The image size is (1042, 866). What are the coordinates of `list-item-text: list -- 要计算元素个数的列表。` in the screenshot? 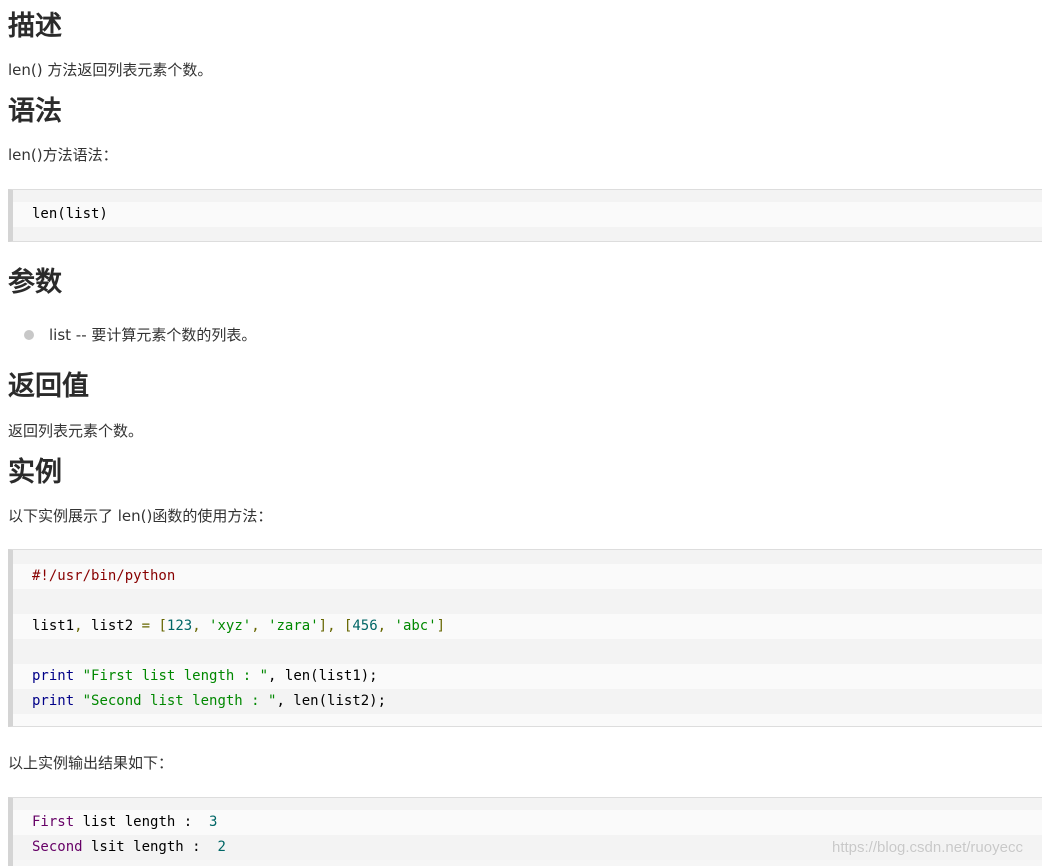 It's located at (153, 335).